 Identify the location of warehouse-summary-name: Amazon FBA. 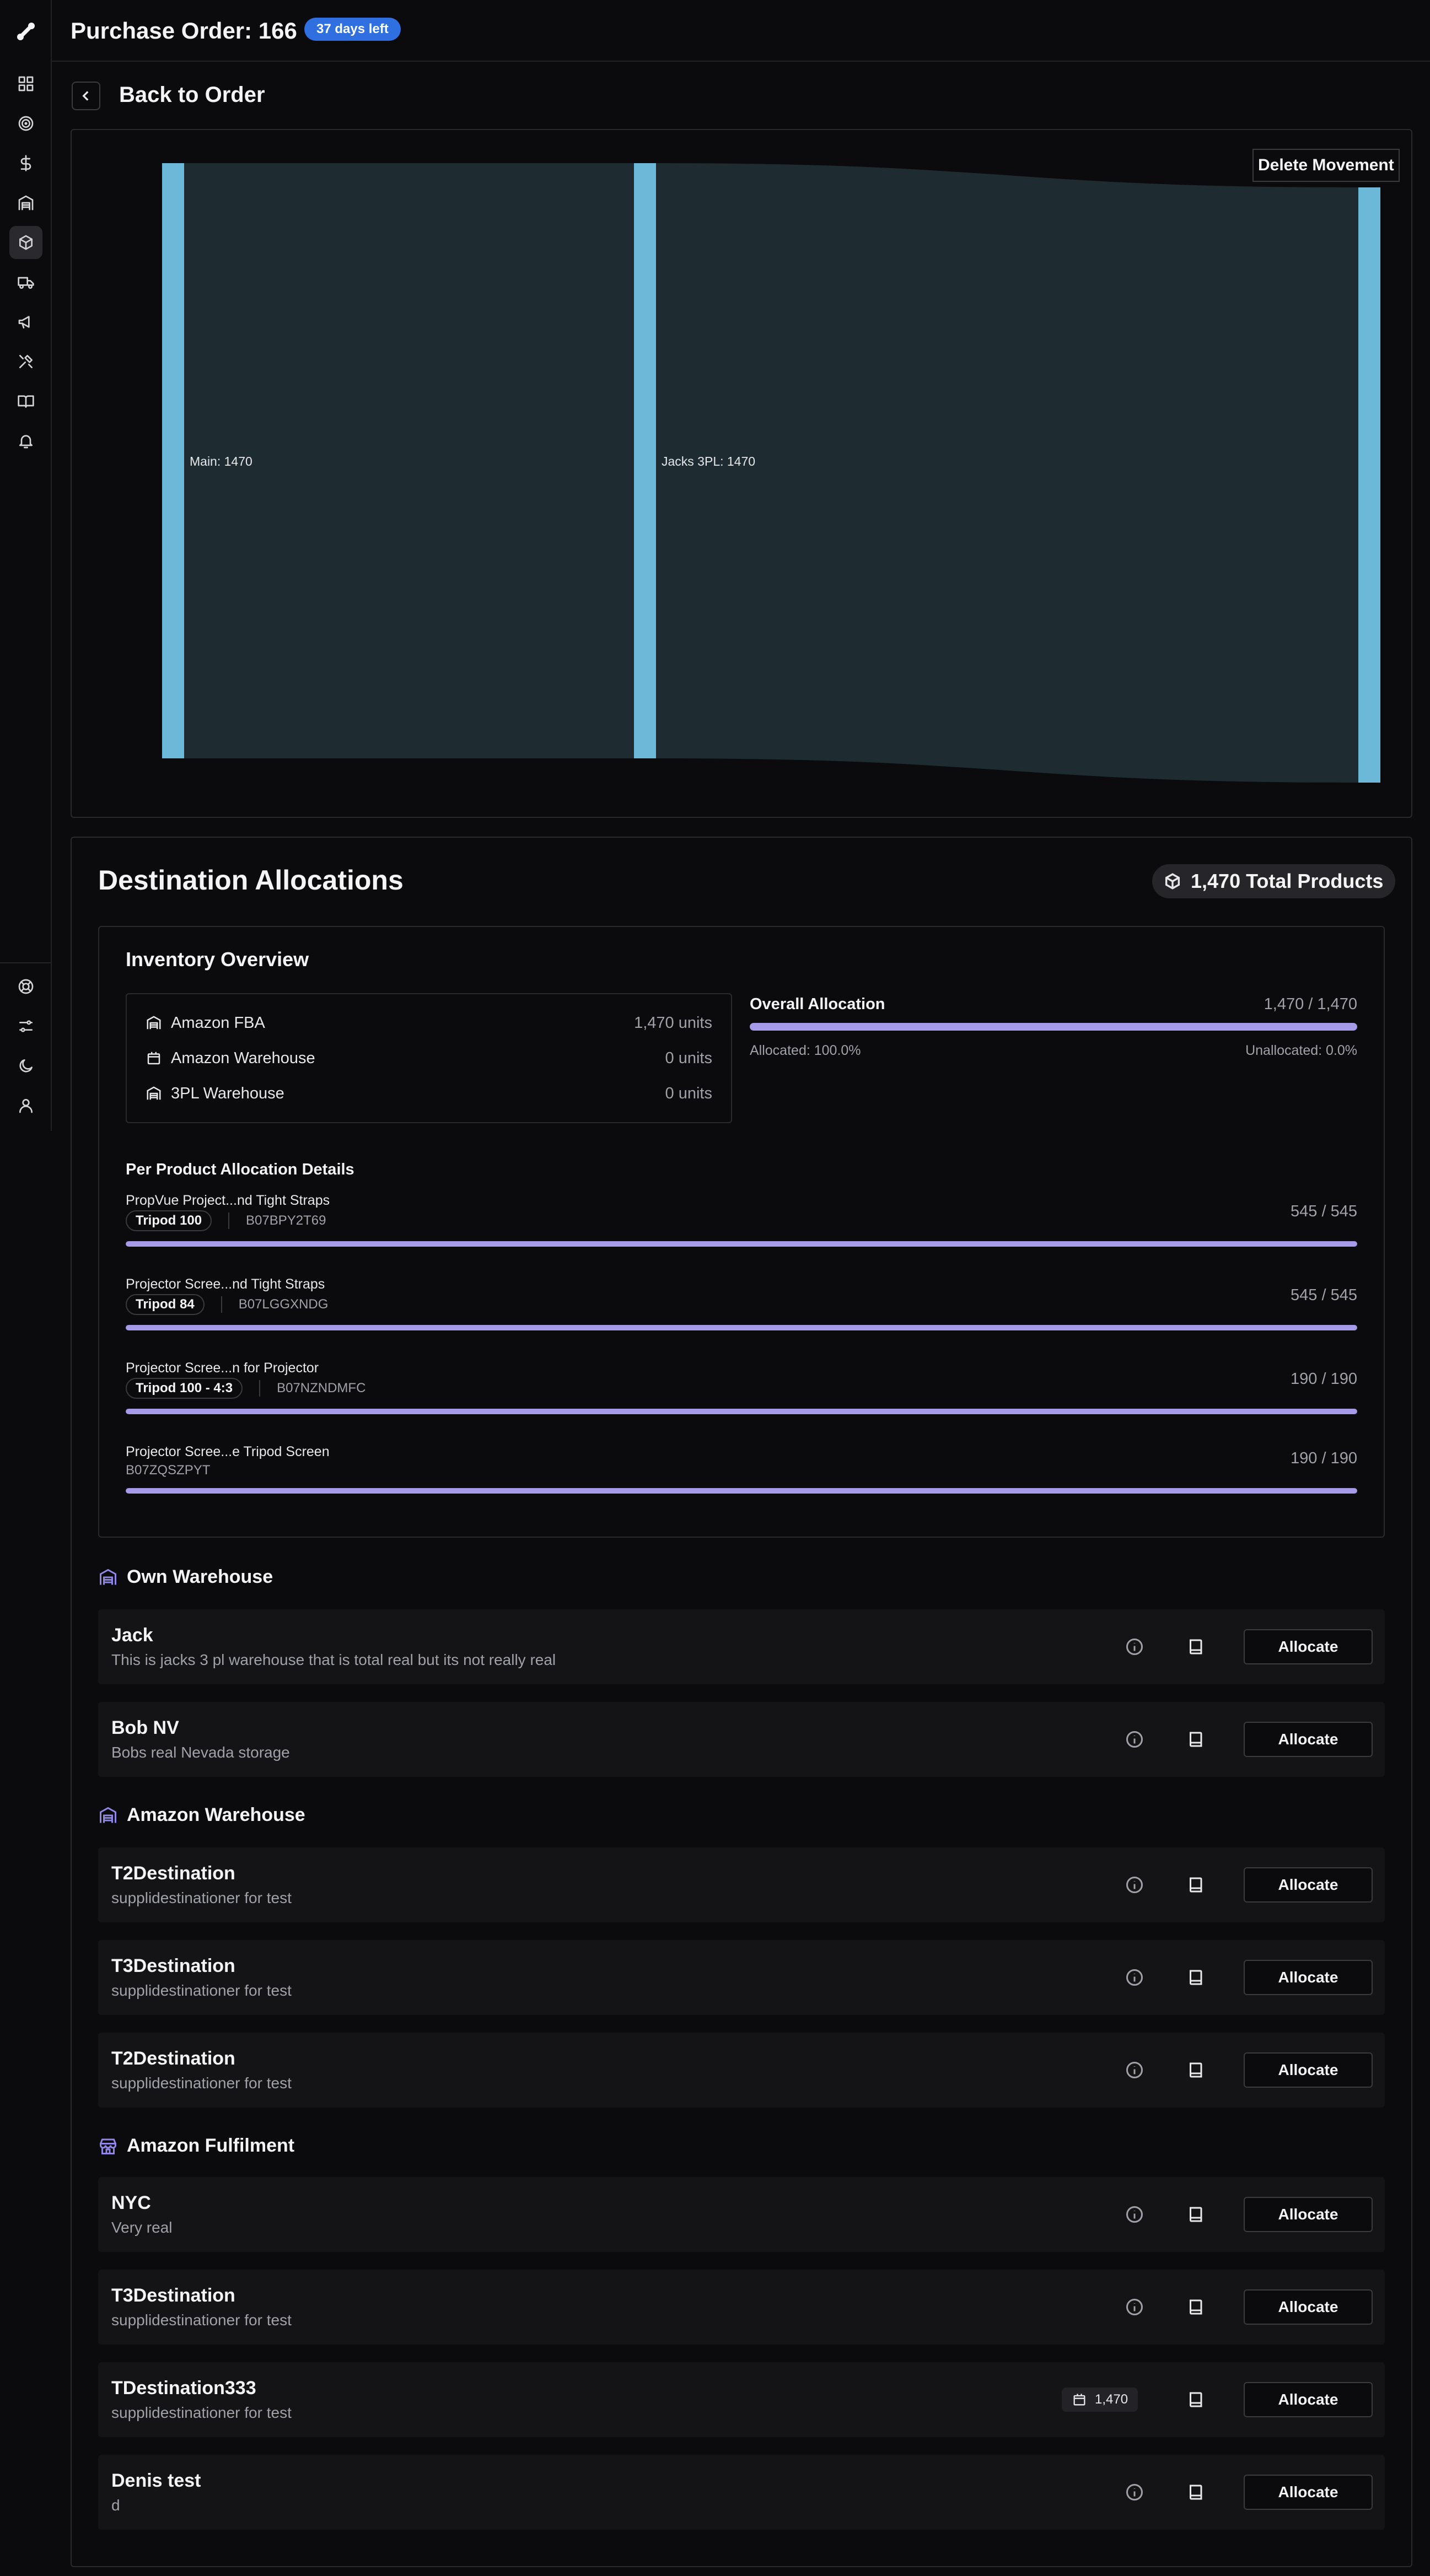
(218, 1023).